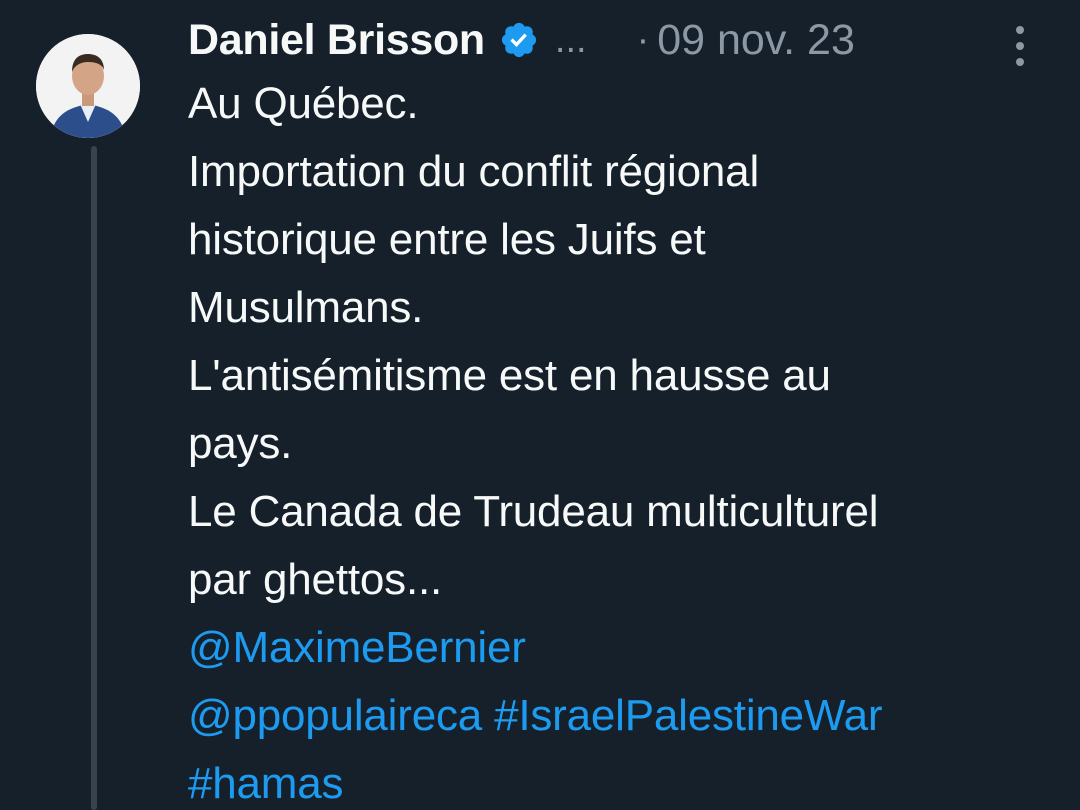 The width and height of the screenshot is (1080, 810). I want to click on avatar, so click(88, 86).